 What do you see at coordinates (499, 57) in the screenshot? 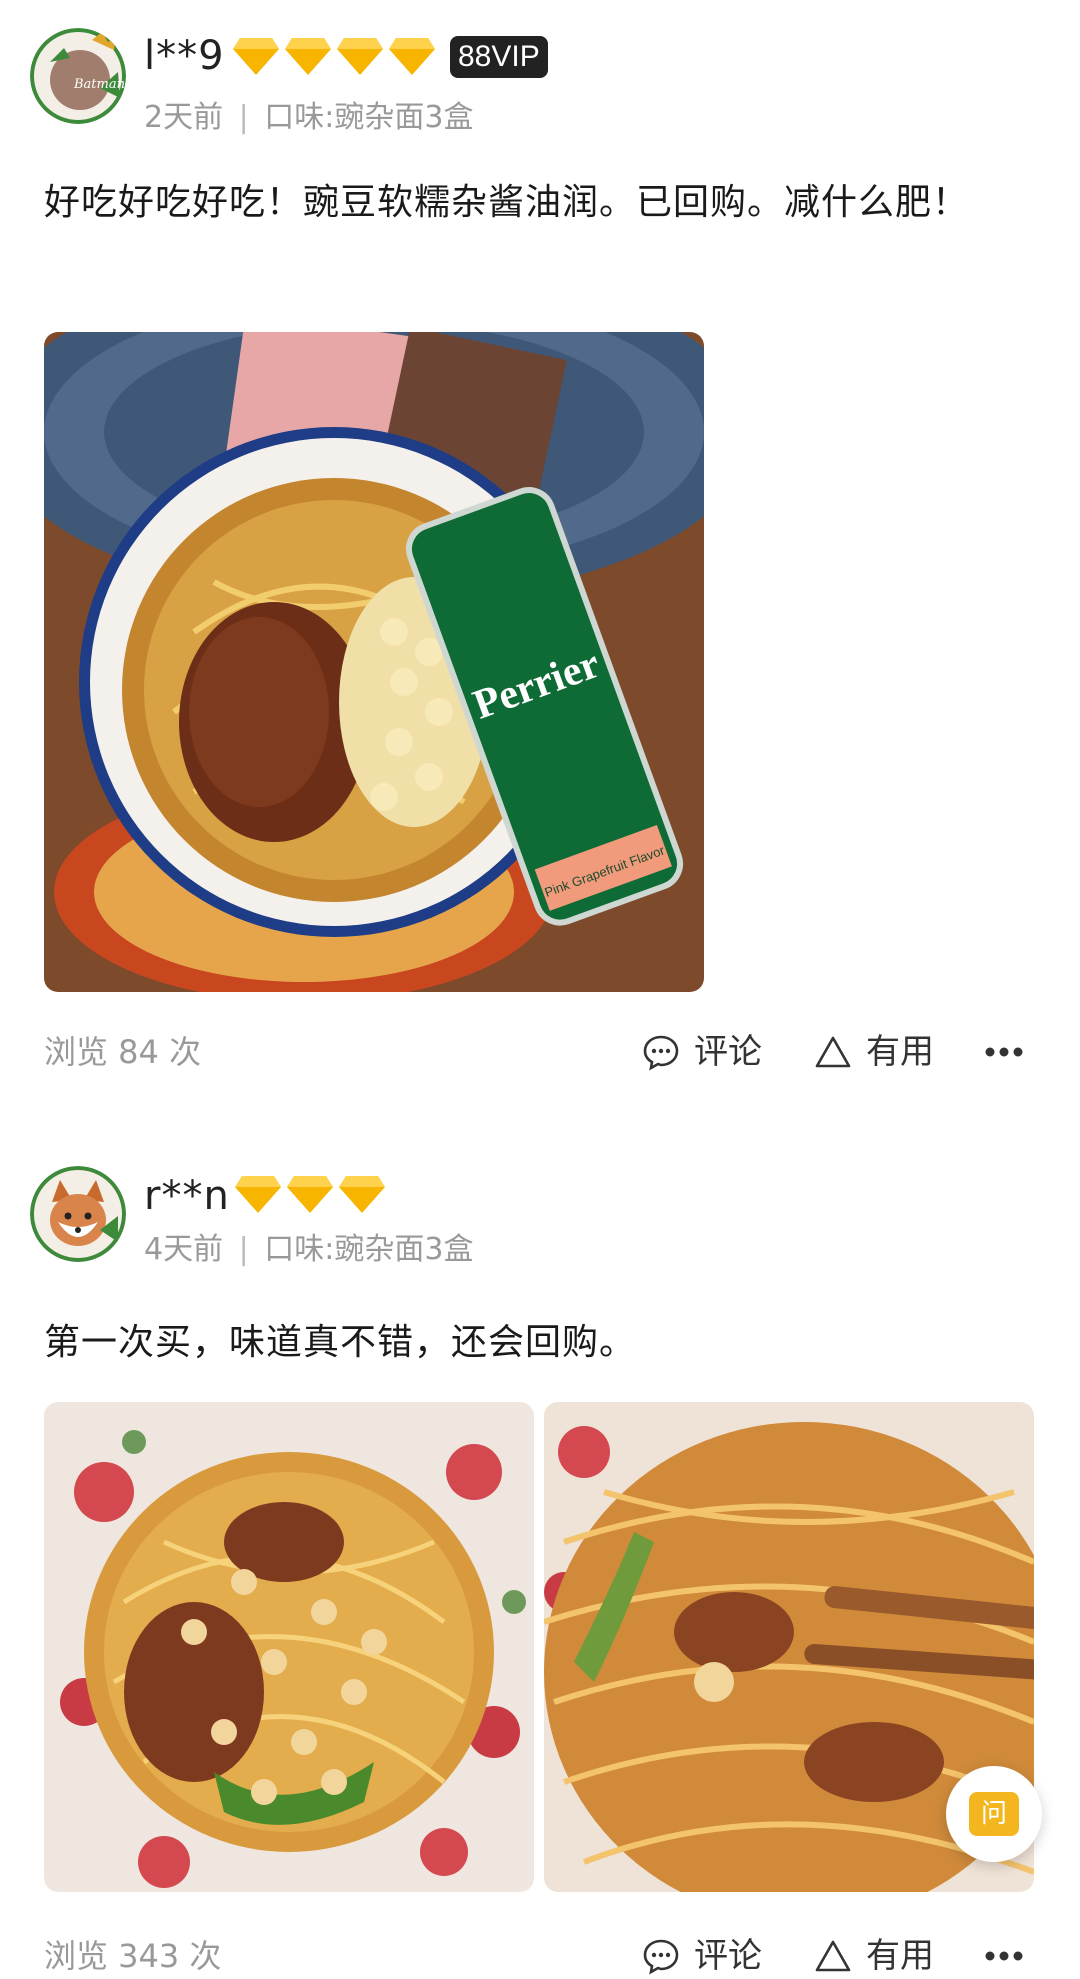
I see `vip-badge: 88VIP` at bounding box center [499, 57].